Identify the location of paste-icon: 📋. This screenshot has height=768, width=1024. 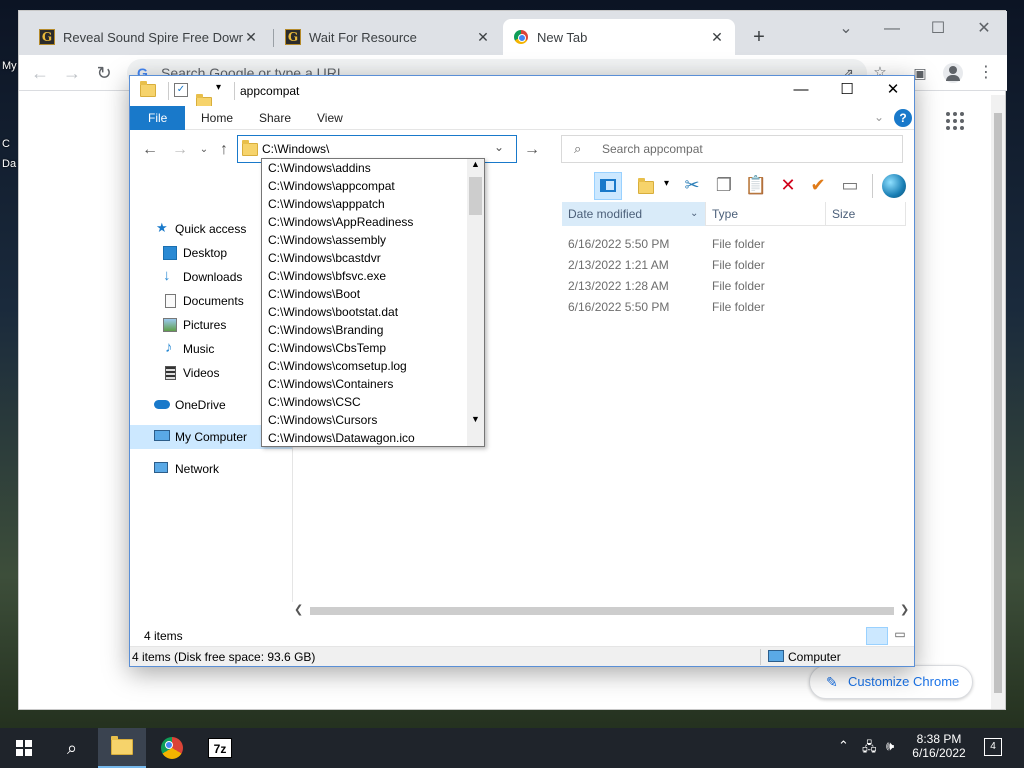
(756, 186).